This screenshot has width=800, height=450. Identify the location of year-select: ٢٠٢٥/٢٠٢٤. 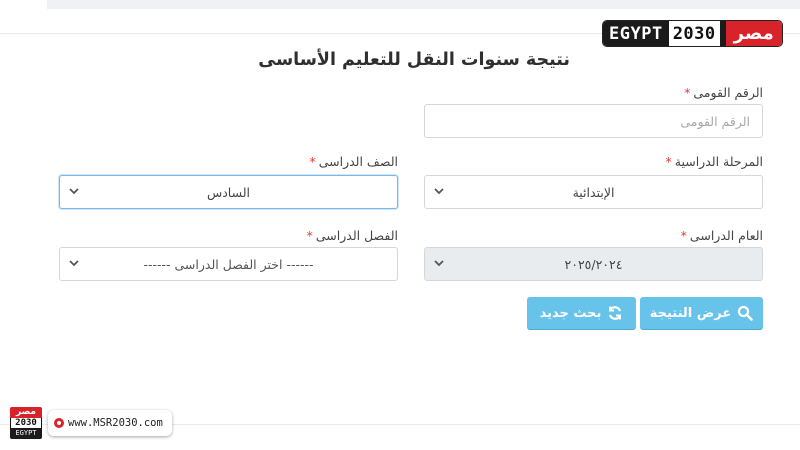
(593, 264).